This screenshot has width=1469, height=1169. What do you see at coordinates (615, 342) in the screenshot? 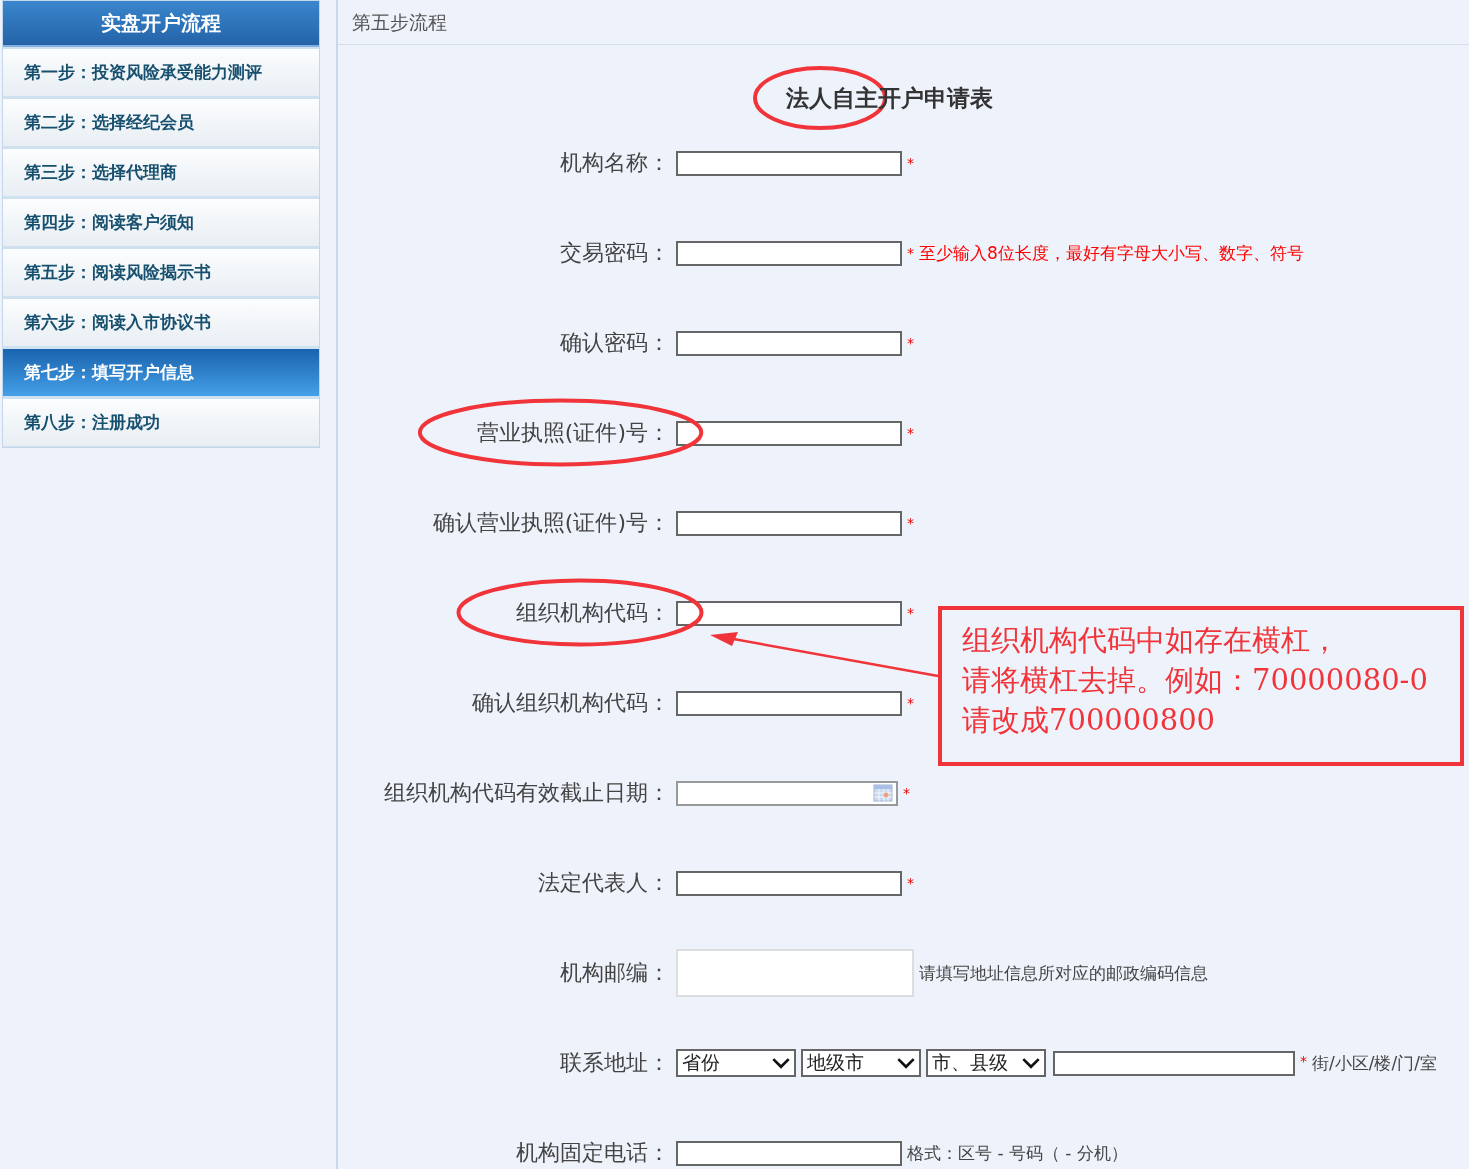
I see `field-label: 确认密码：` at bounding box center [615, 342].